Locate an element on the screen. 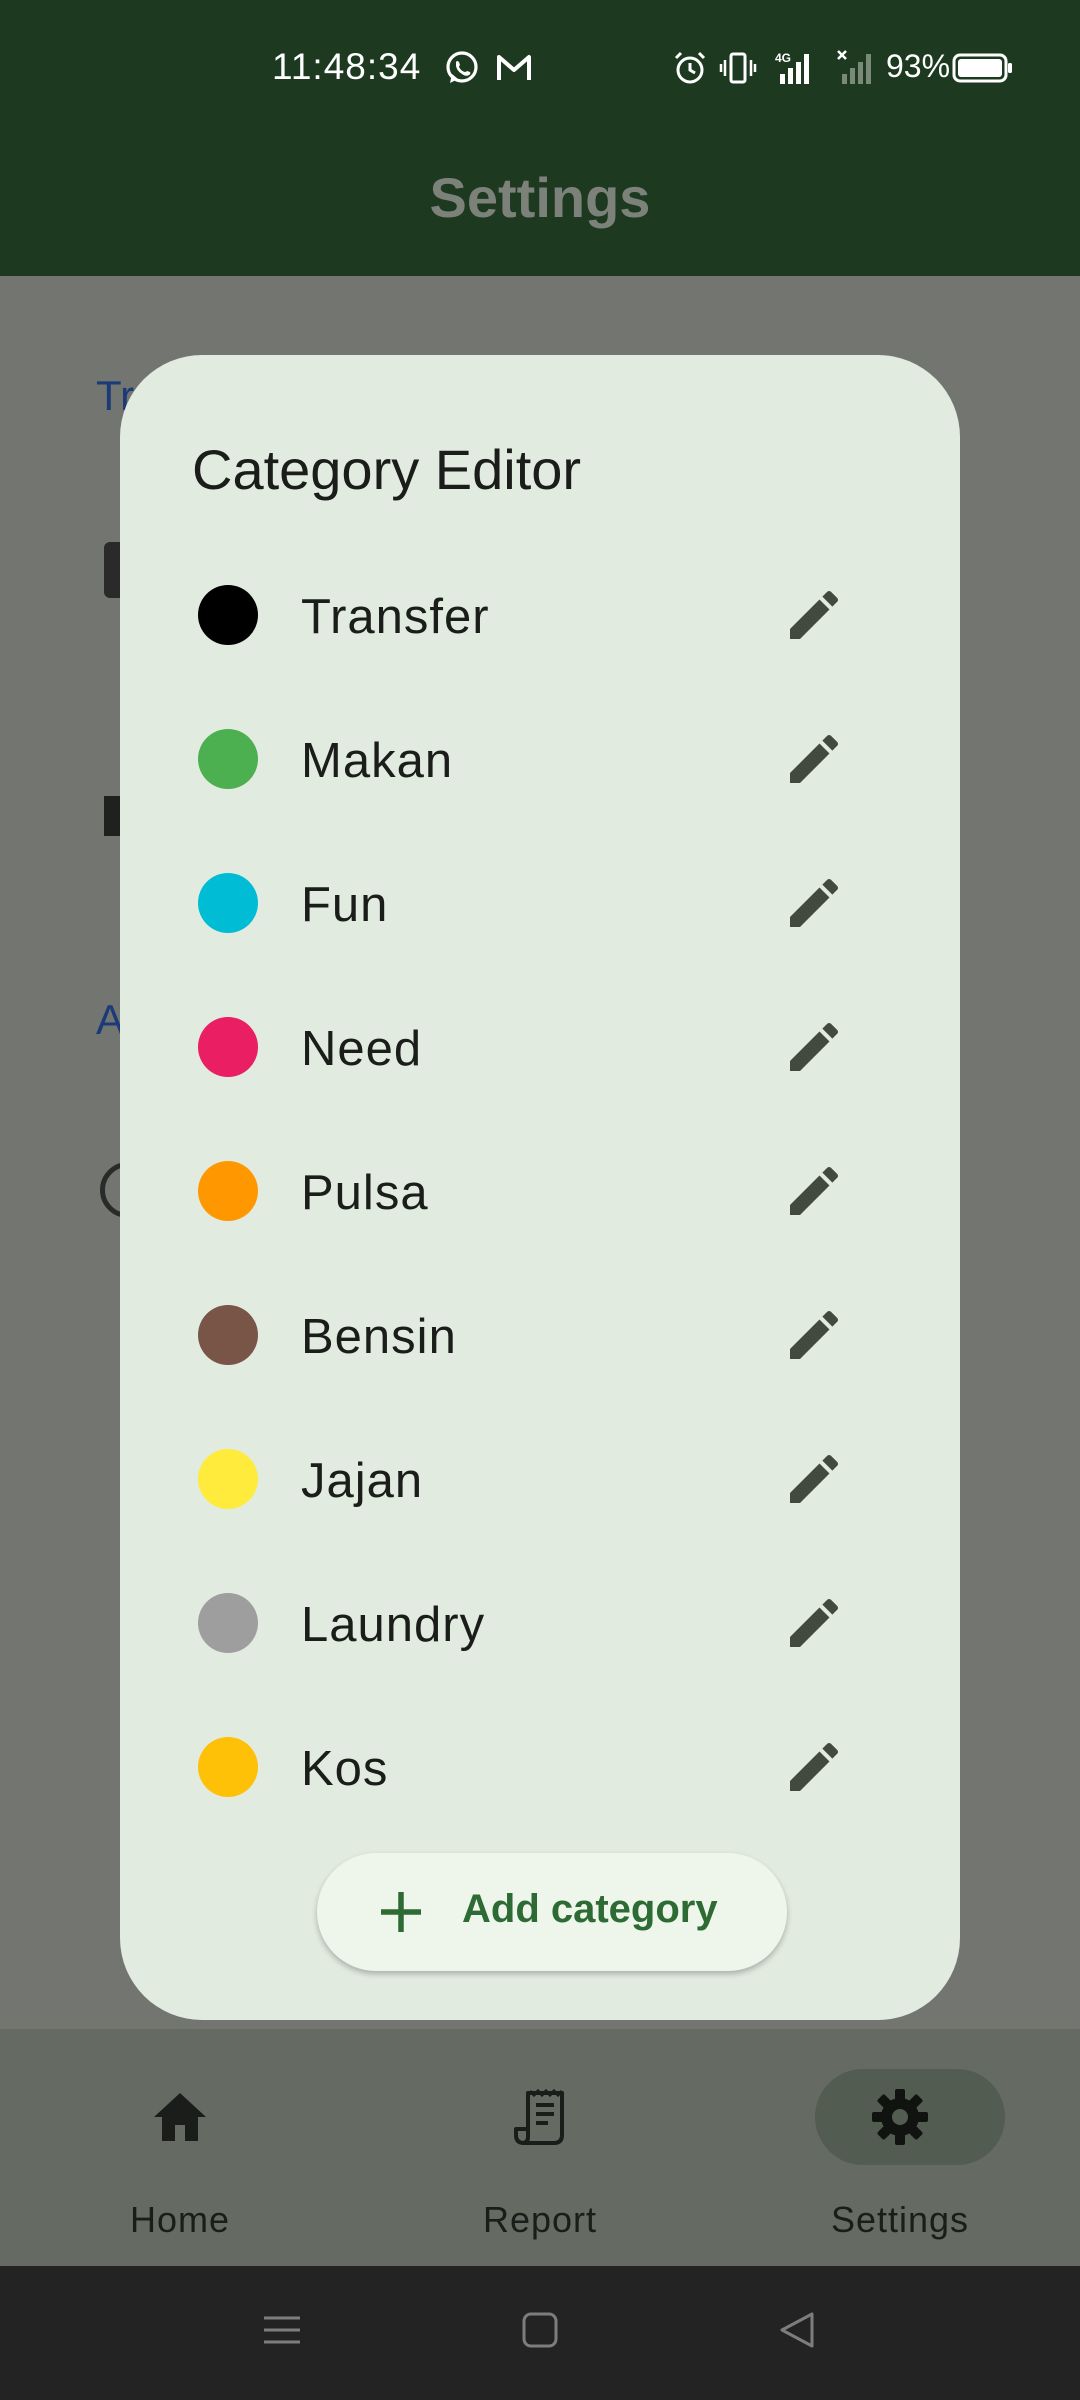 The image size is (1080, 2400). category-row: Pulsa is located at coordinates (540, 1191).